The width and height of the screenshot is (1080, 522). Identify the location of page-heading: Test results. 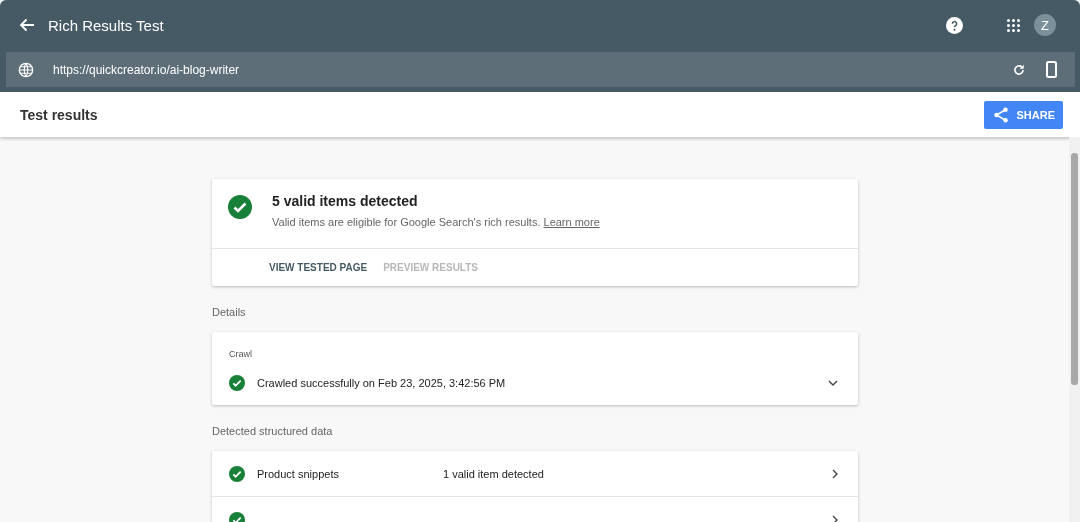
(59, 114).